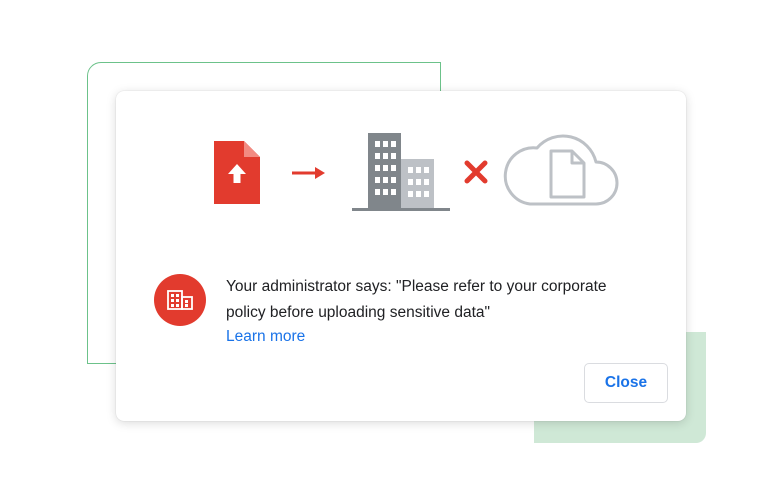 The width and height of the screenshot is (784, 500). What do you see at coordinates (626, 383) in the screenshot?
I see `close-button: Close` at bounding box center [626, 383].